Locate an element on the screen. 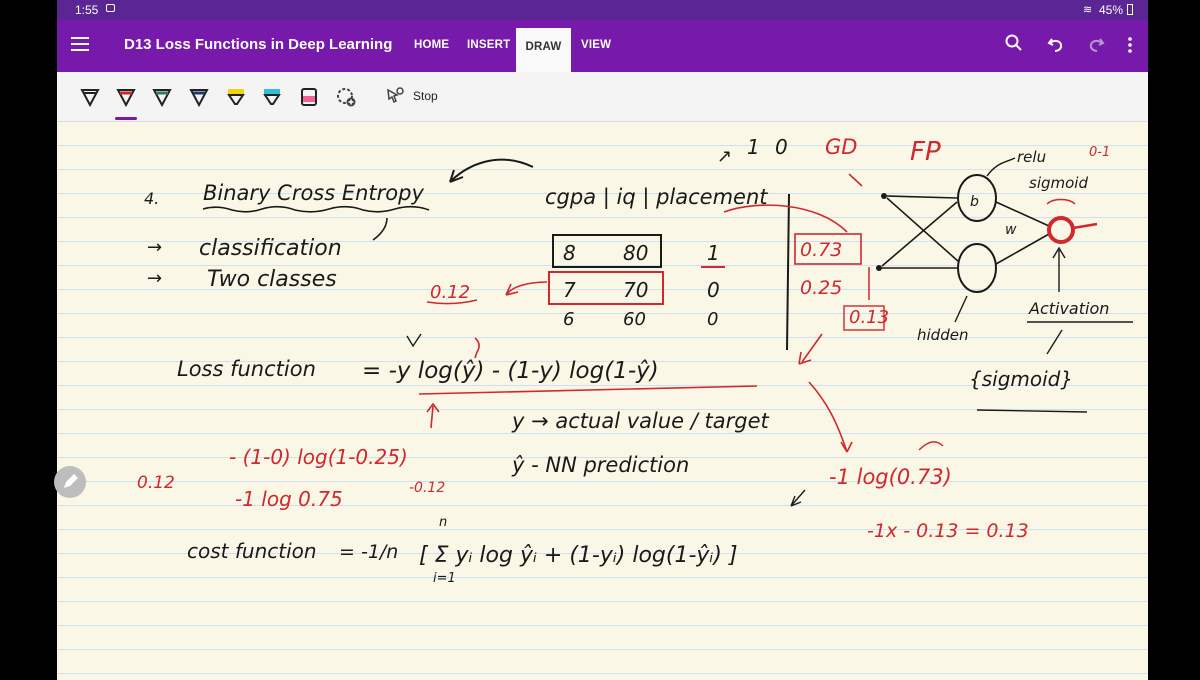 The height and width of the screenshot is (680, 1200). highlighter-pink-icon is located at coordinates (309, 97).